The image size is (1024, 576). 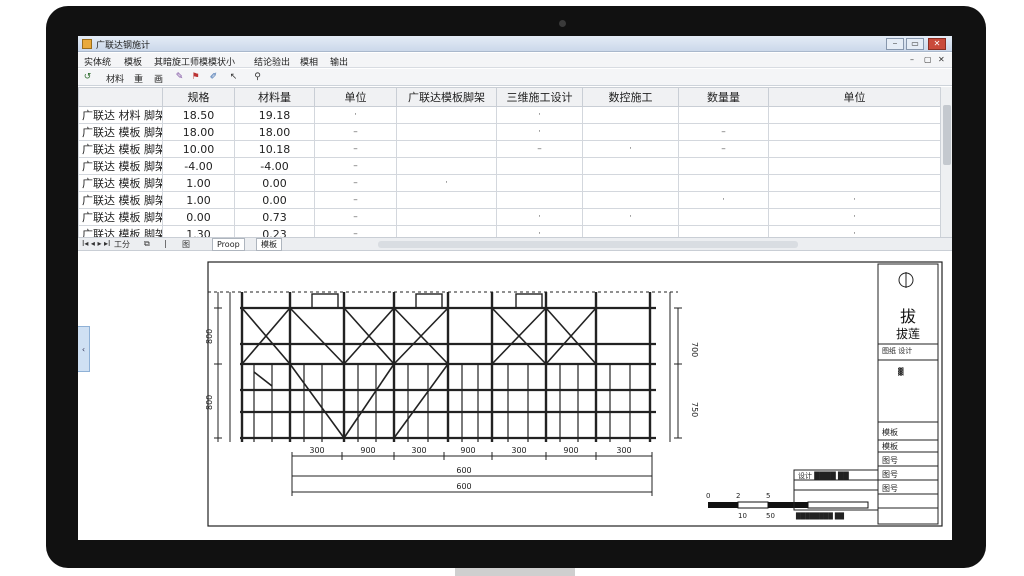 I want to click on table-row: 广联达 模板 脚架 1.00 0.00– ·, so click(x=509, y=183).